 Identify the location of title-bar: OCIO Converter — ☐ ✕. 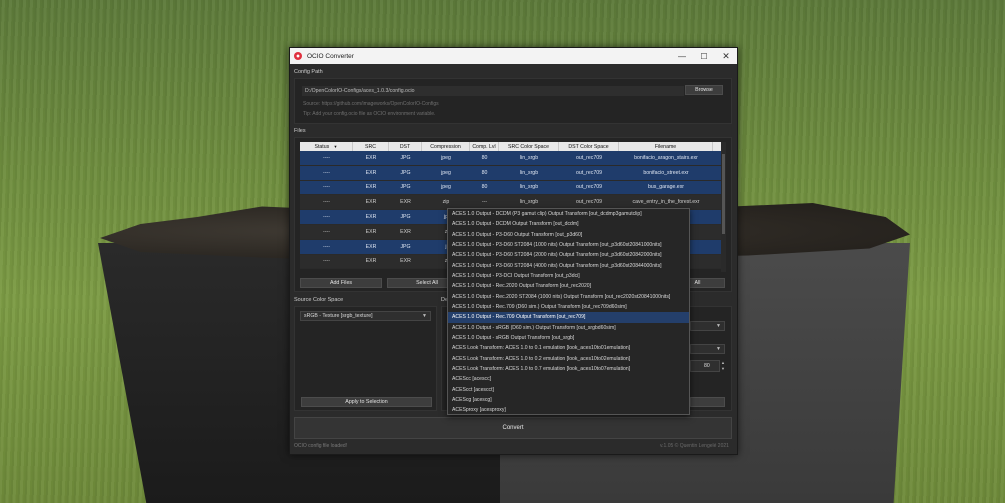
(513, 56).